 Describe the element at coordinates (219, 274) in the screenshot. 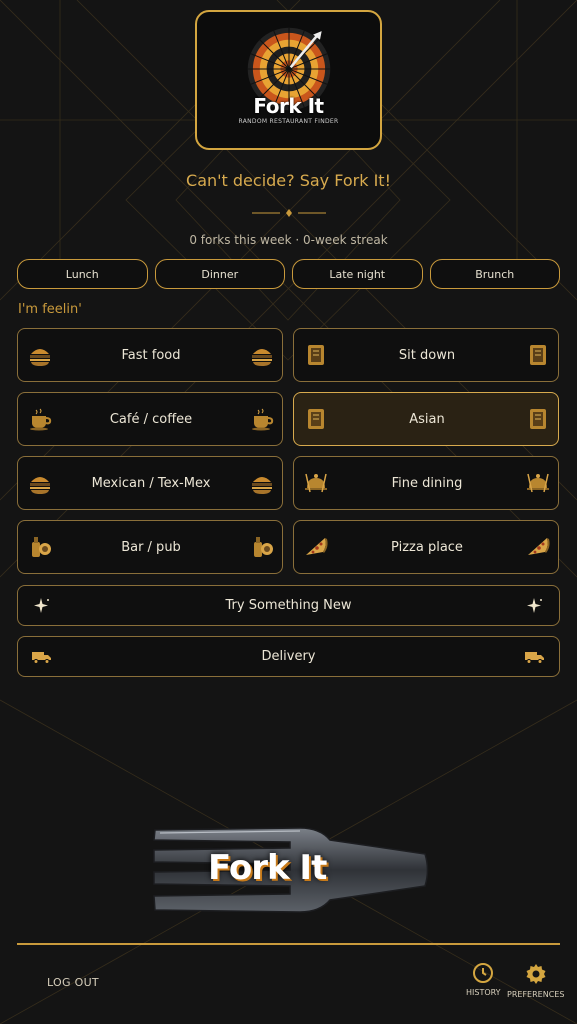

I see `meal-dinner-button: Dinner` at that location.